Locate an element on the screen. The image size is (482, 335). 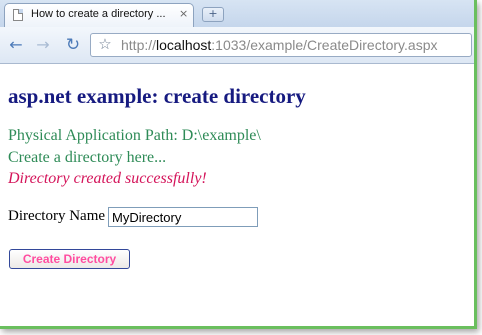
bookmark-star-icon: ☆ is located at coordinates (105, 44).